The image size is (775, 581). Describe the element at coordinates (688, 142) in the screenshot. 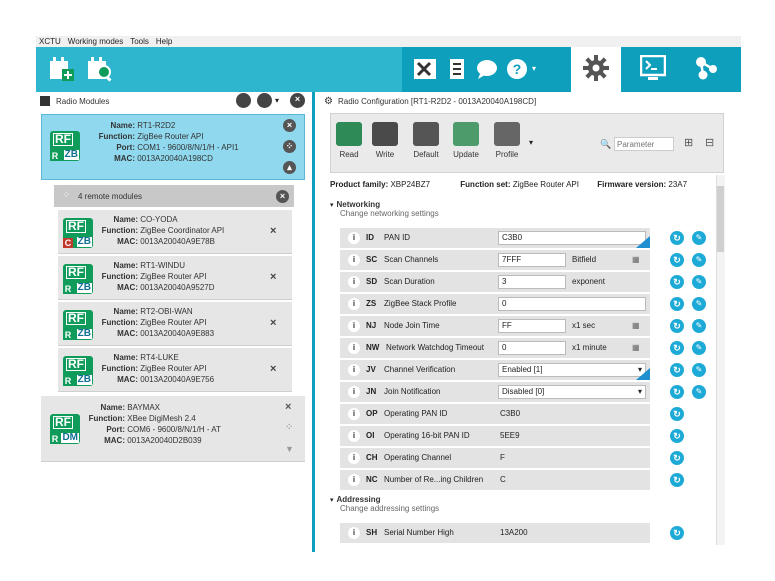

I see `expand-all-icon: ⊞` at that location.